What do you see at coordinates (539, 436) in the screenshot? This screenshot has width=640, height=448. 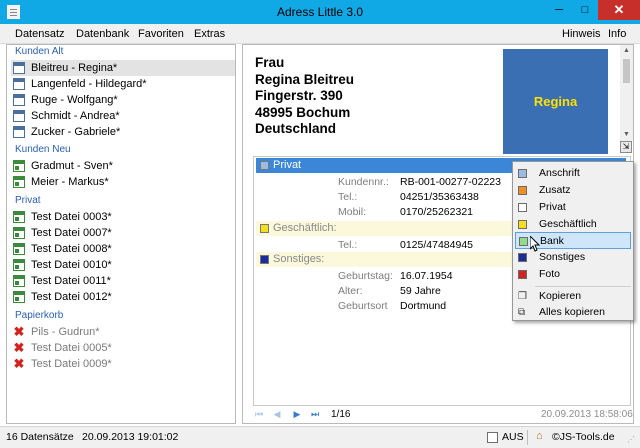 I see `home-icon: ⌂` at bounding box center [539, 436].